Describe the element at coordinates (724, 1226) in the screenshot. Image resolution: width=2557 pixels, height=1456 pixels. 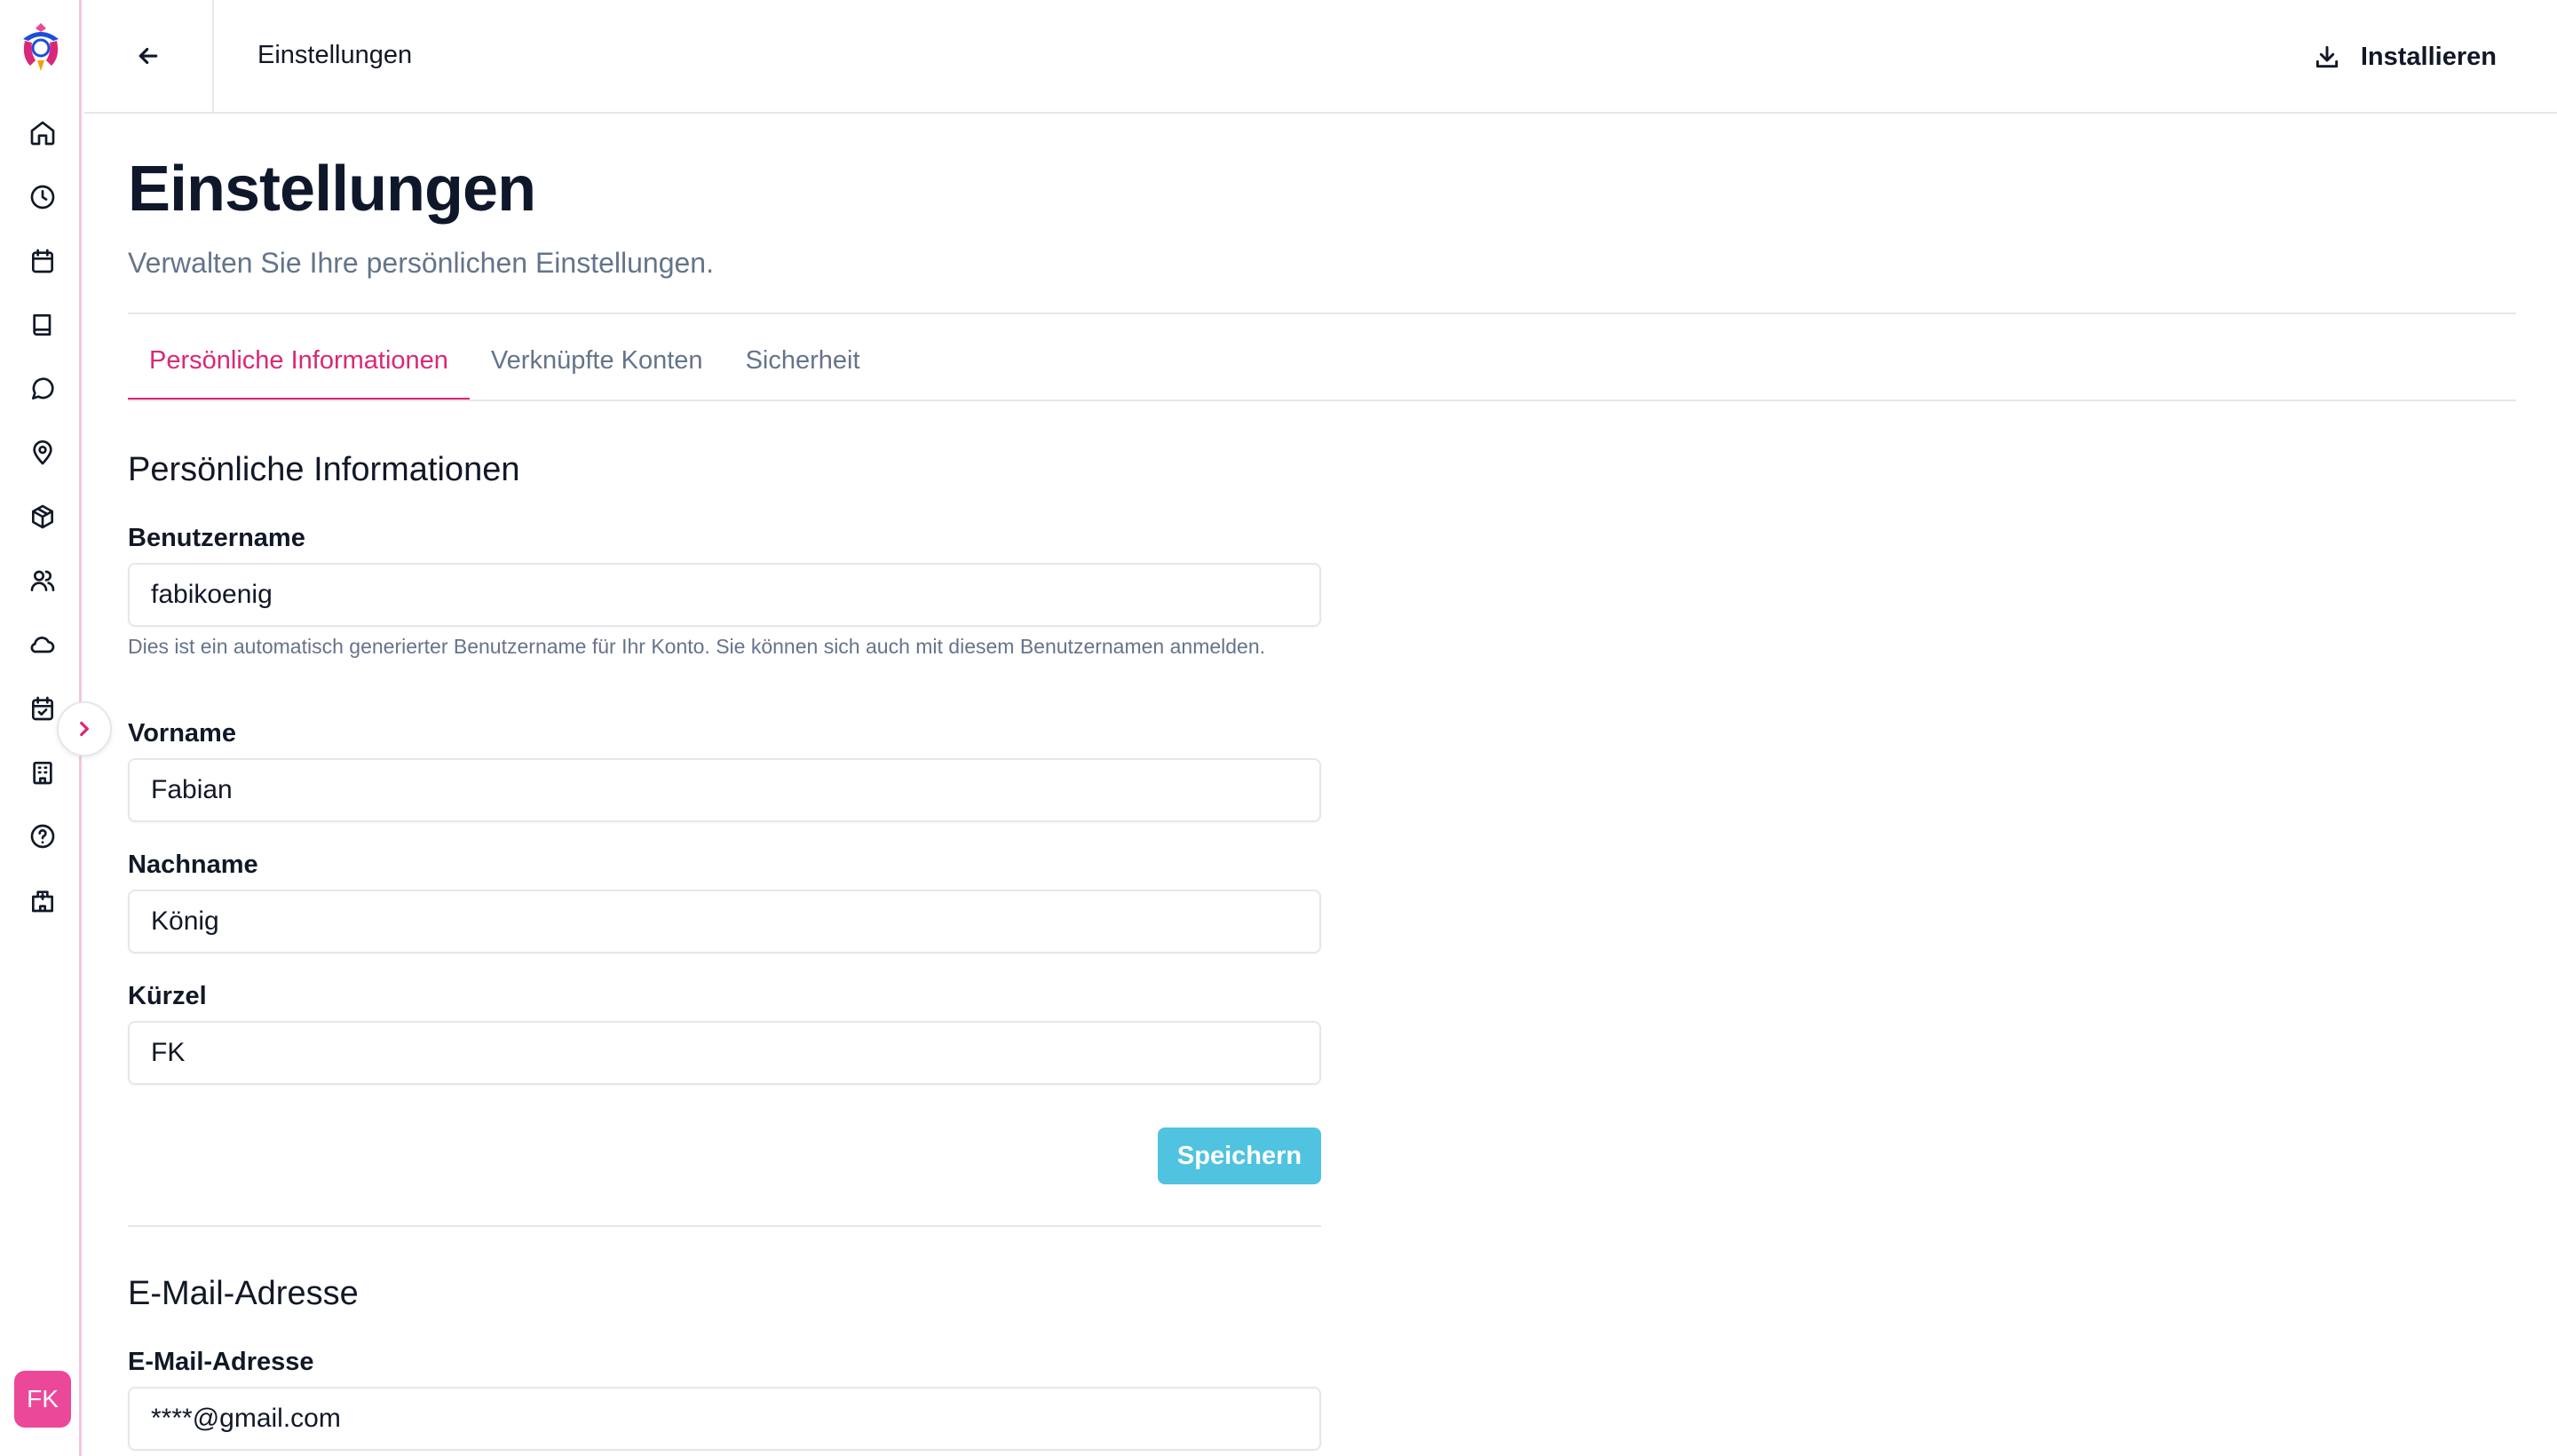
I see `section-divider` at that location.